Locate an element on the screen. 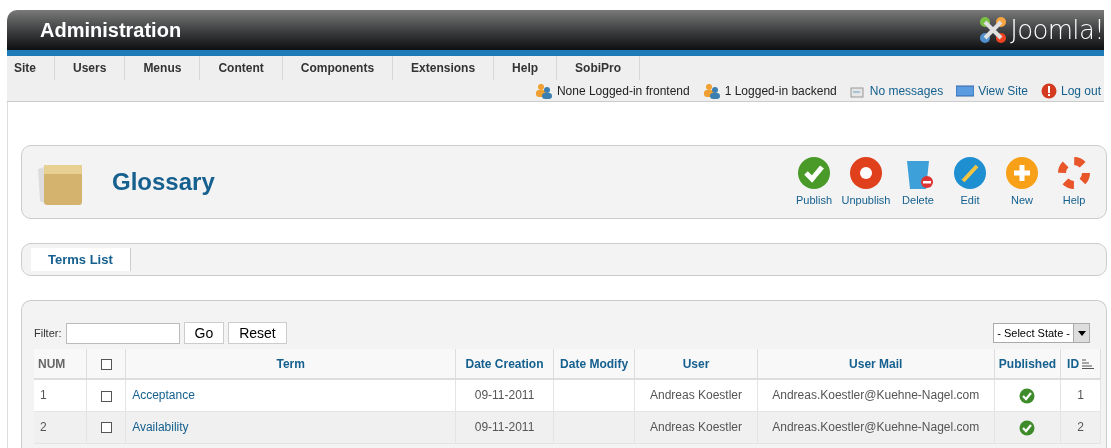  status-link: No messages is located at coordinates (906, 91).